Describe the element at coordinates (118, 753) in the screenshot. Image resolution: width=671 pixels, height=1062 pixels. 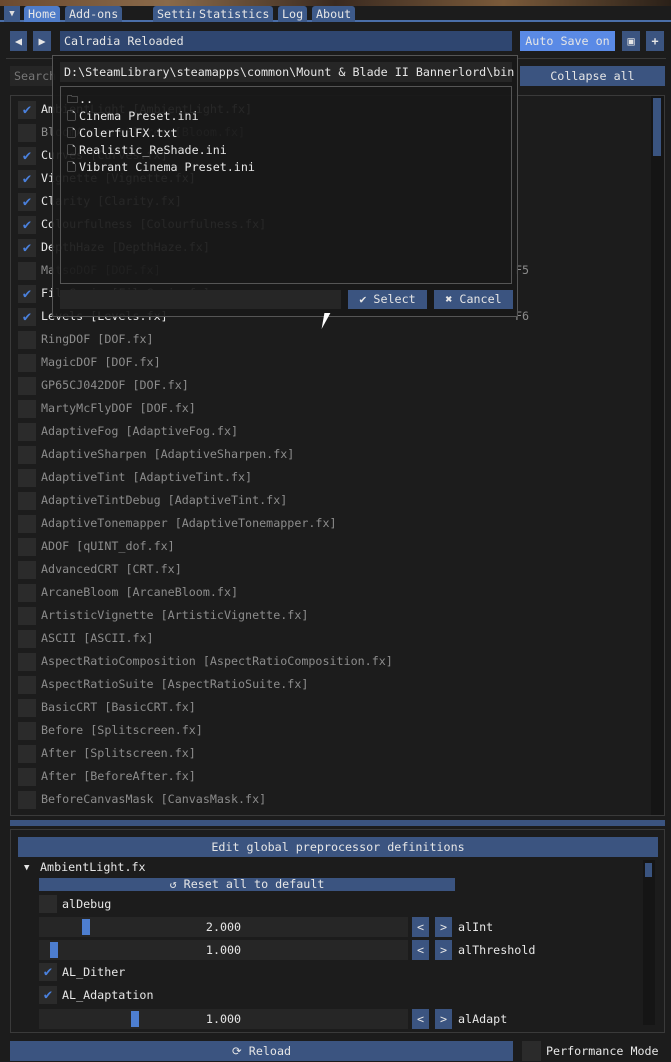
I see `technique-label: After [Splitscreen.fx]` at that location.